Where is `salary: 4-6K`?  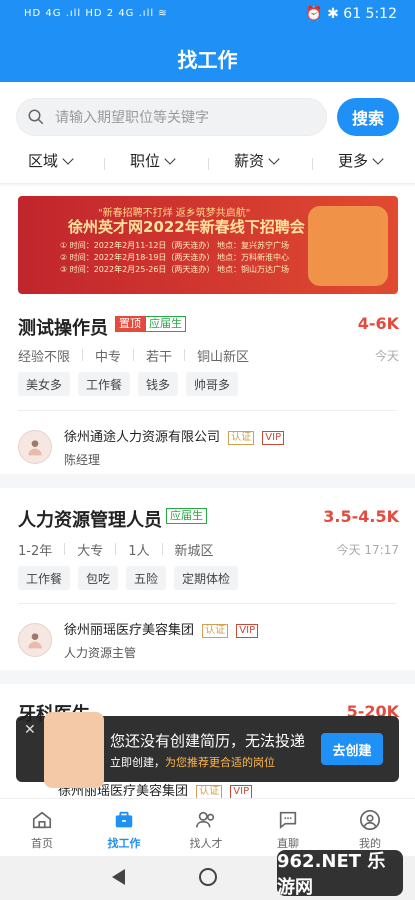 salary: 4-6K is located at coordinates (378, 323).